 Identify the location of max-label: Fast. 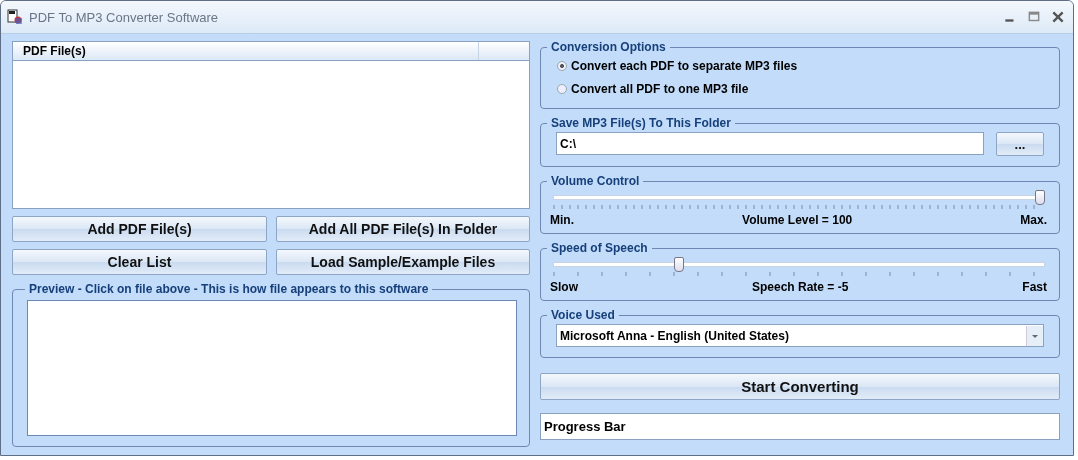
(1034, 287).